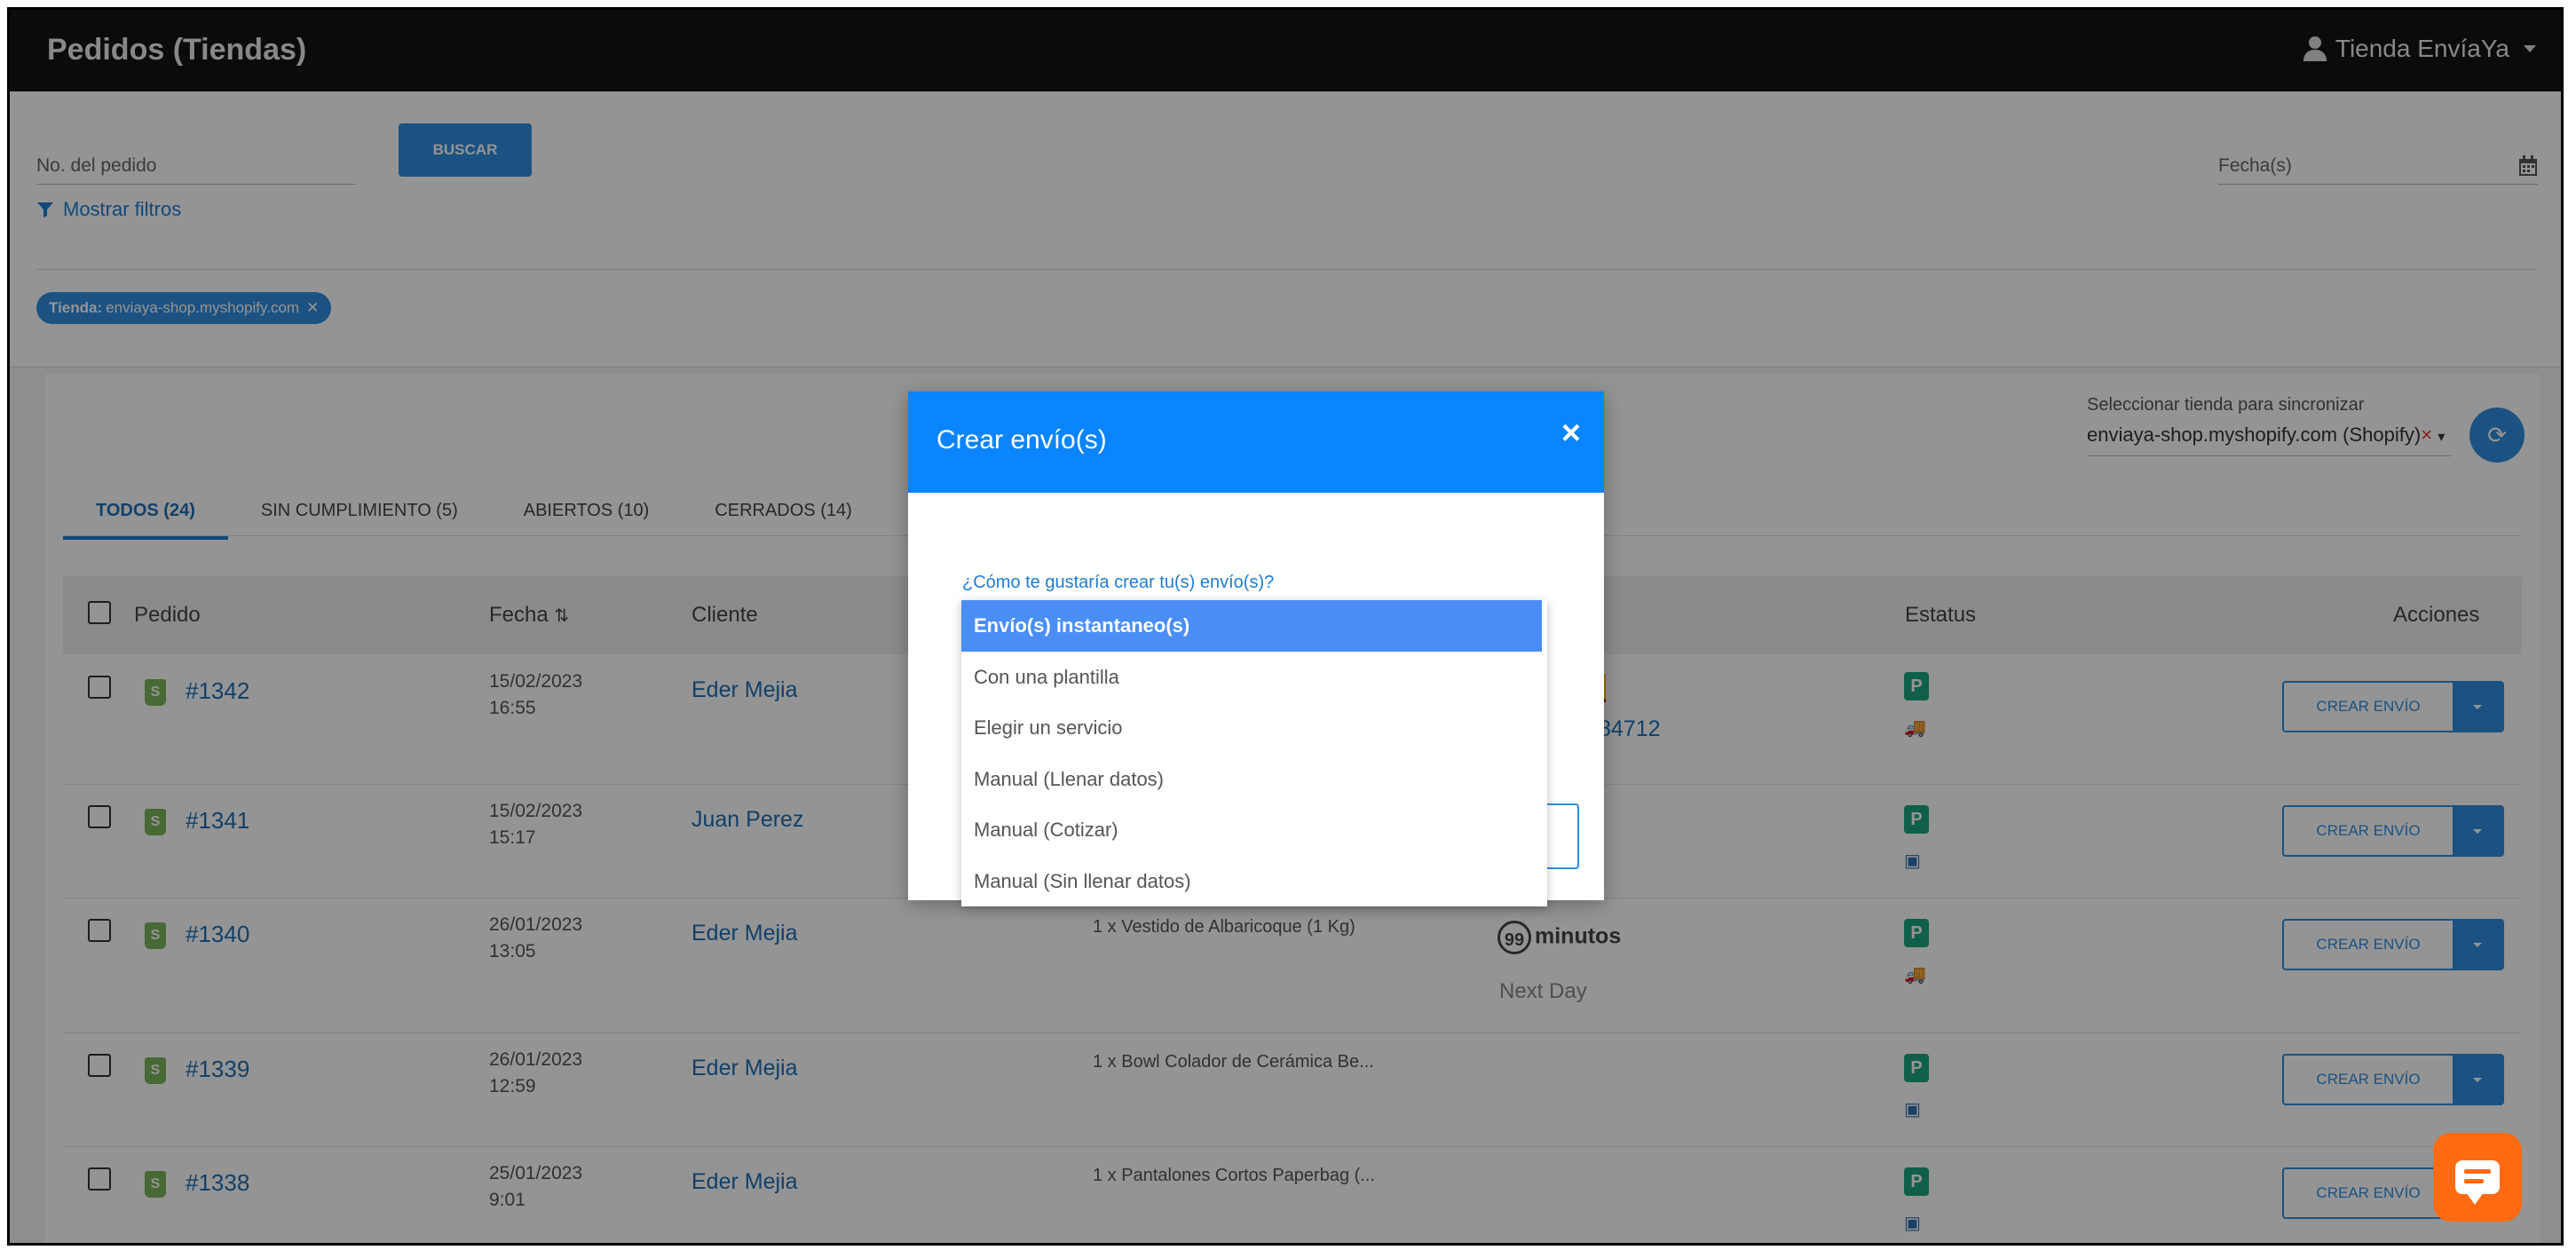 Image resolution: width=2576 pixels, height=1258 pixels. What do you see at coordinates (1254, 830) in the screenshot?
I see `option-manual-quote: Manual (Cotizar)` at bounding box center [1254, 830].